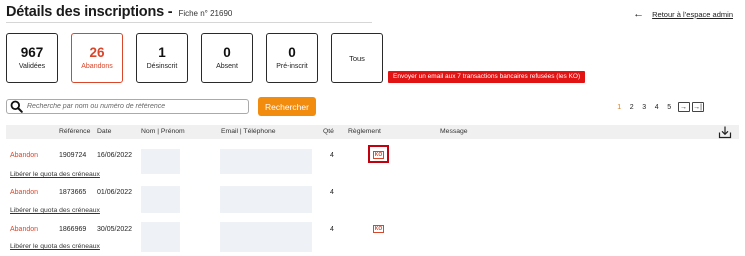 Image resolution: width=745 pixels, height=256 pixels. I want to click on back-link-label: Retour à l’espace admin, so click(692, 14).